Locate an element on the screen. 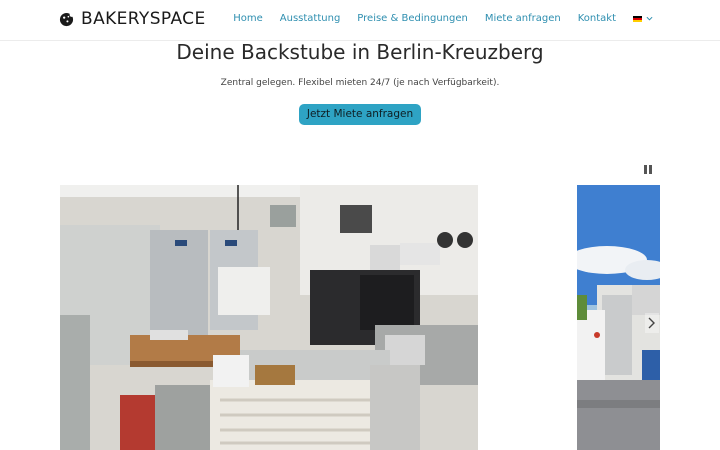 The image size is (720, 450). chevron-down-icon is located at coordinates (649, 18).